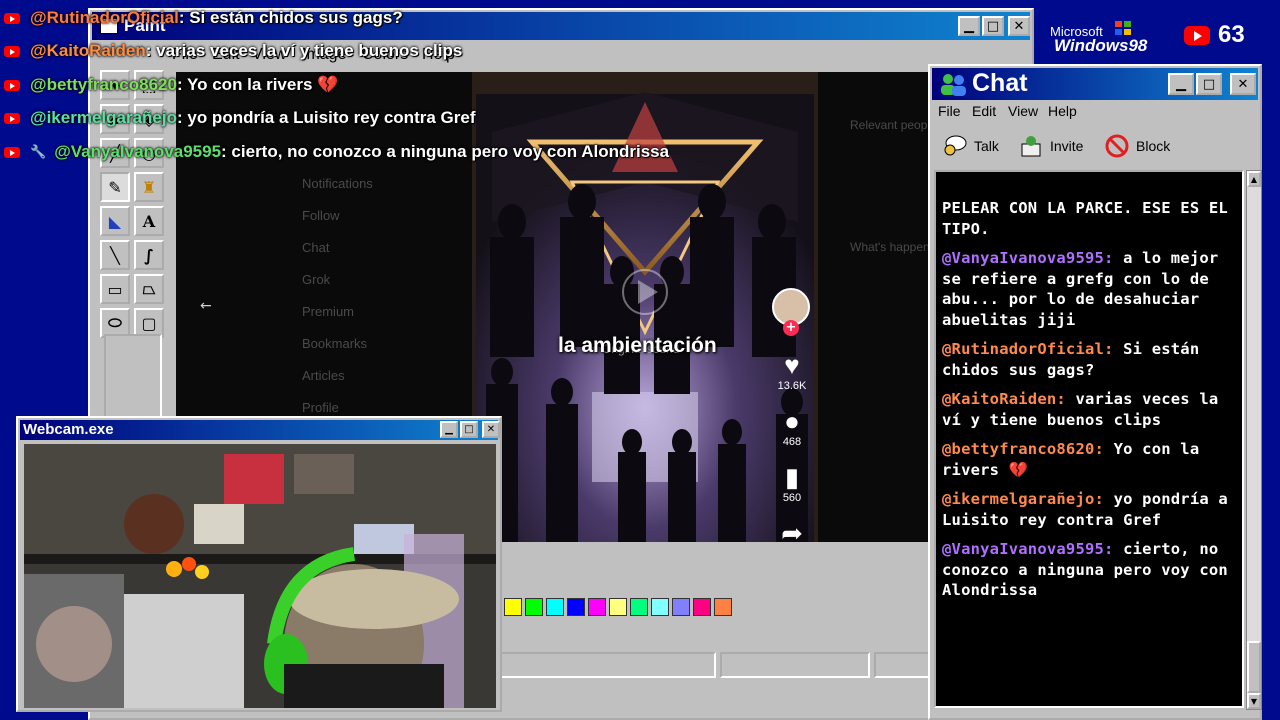 This screenshot has height=720, width=1280. Describe the element at coordinates (115, 289) in the screenshot. I see `rectangle-tool: ▭` at that location.